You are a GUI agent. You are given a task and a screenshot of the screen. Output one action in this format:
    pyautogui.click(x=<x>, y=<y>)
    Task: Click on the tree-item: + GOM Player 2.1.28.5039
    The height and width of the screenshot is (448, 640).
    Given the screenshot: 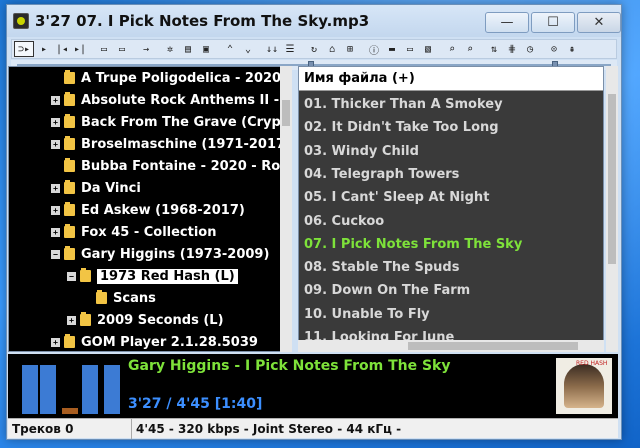 What is the action you would take?
    pyautogui.click(x=154, y=341)
    